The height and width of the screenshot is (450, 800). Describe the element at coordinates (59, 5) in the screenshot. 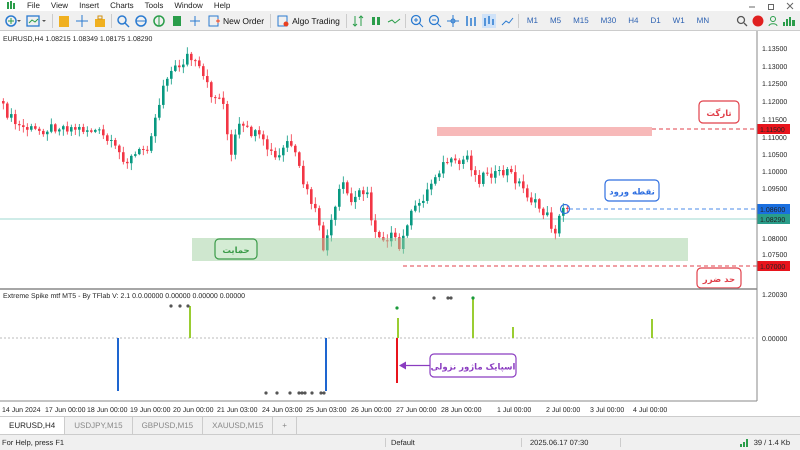

I see `menu-item: View` at that location.